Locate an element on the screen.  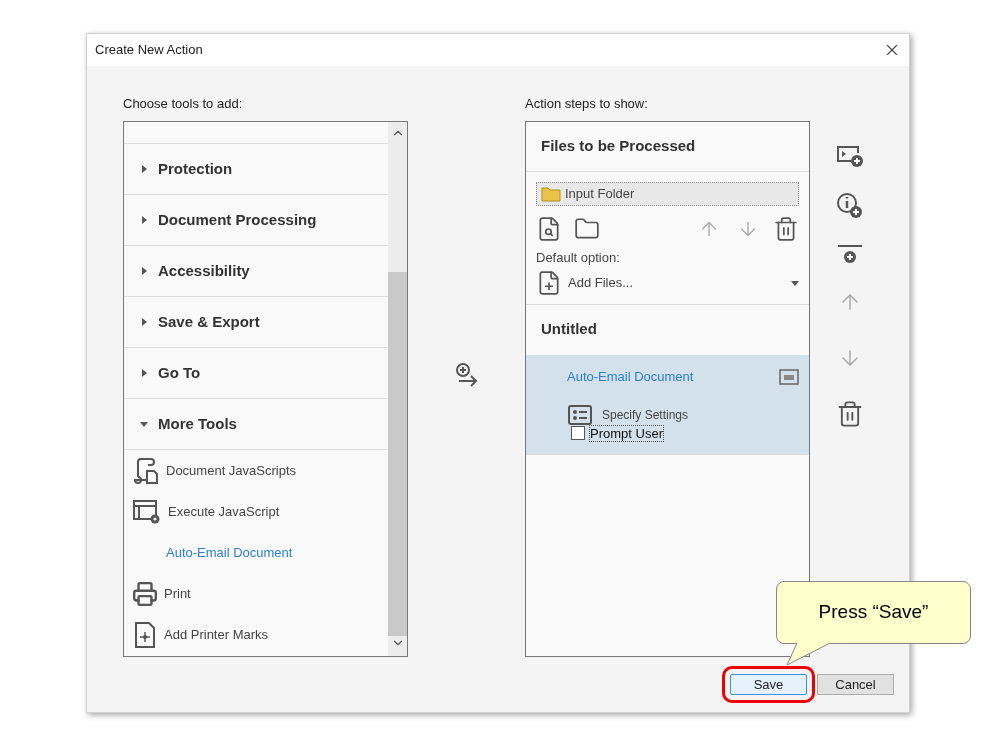
checkbox is located at coordinates (578, 433).